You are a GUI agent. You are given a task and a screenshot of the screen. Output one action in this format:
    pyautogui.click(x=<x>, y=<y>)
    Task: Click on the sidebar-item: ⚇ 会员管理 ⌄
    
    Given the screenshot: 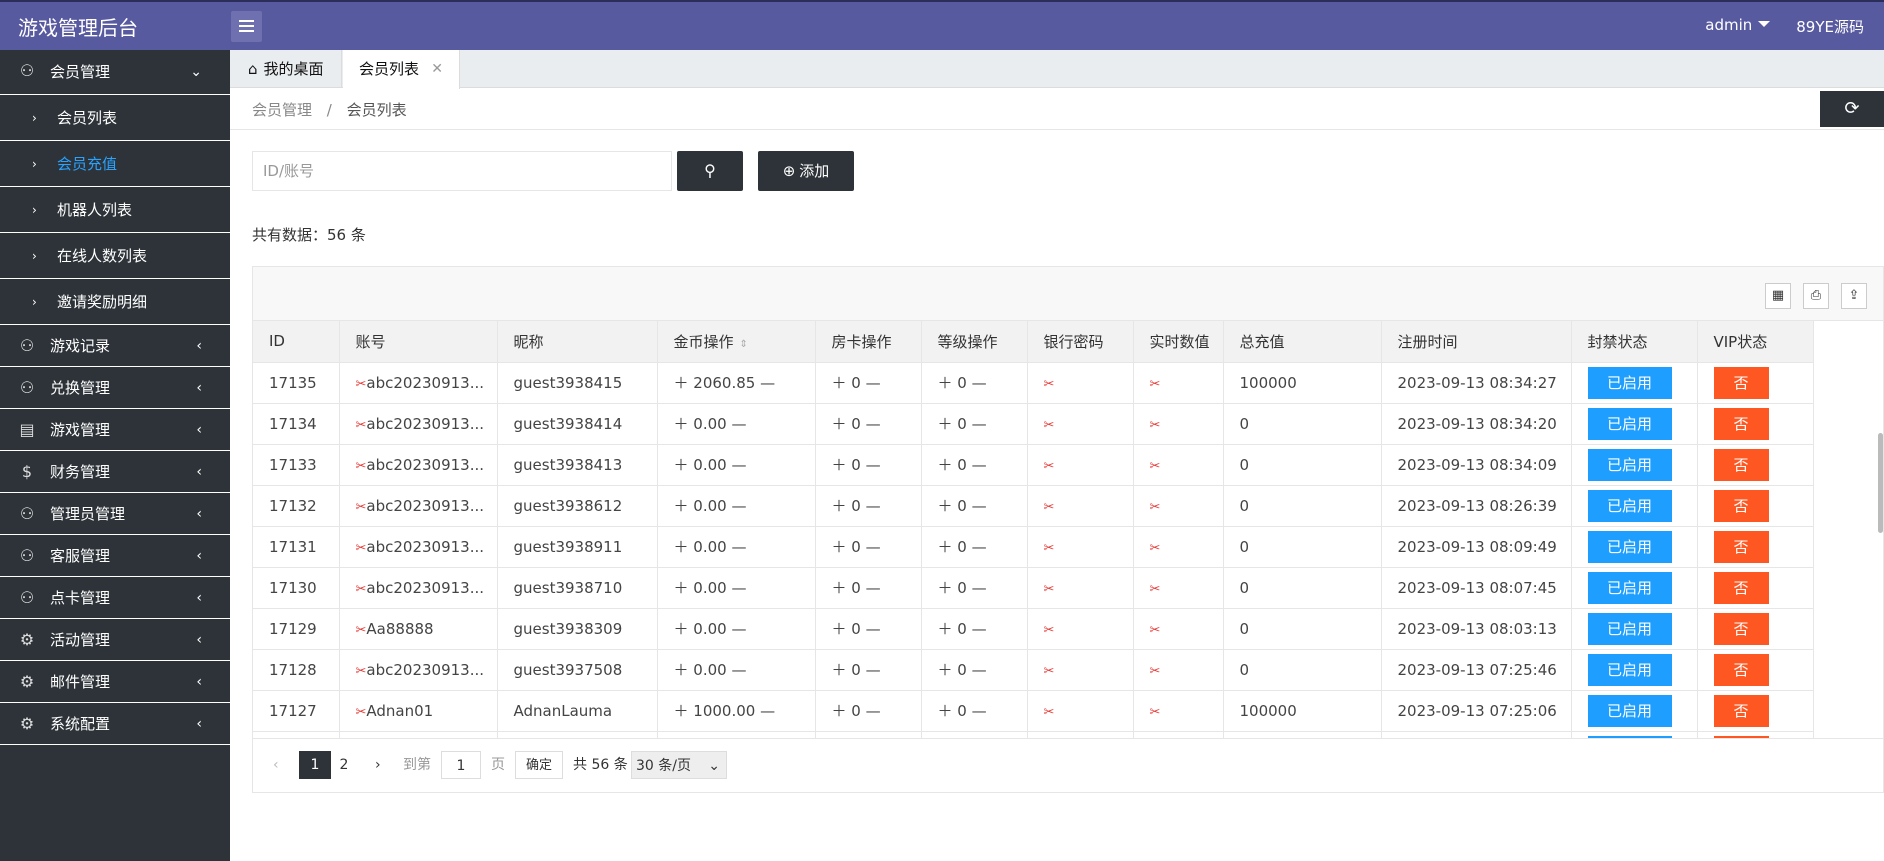 What is the action you would take?
    pyautogui.click(x=115, y=72)
    